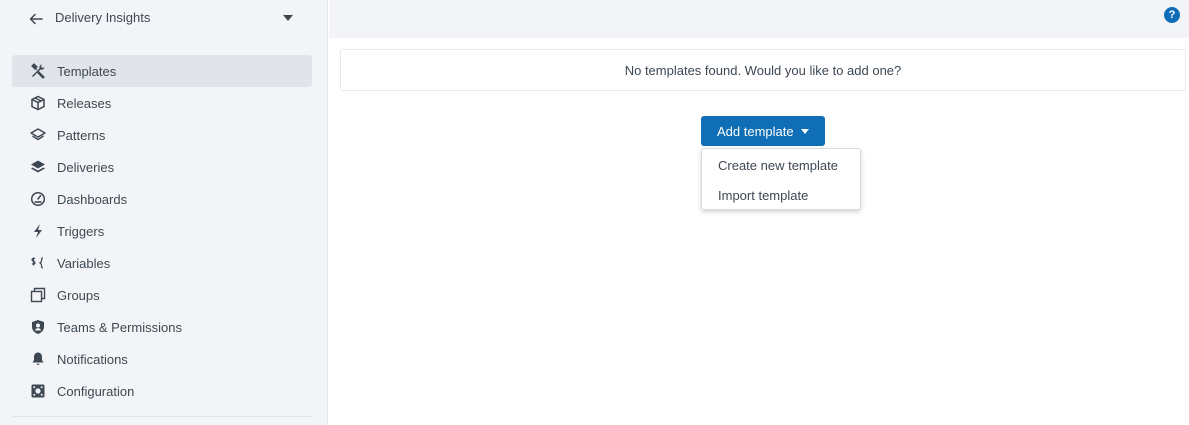  Describe the element at coordinates (162, 167) in the screenshot. I see `sidebar-item-deliveries: Deliveries` at that location.